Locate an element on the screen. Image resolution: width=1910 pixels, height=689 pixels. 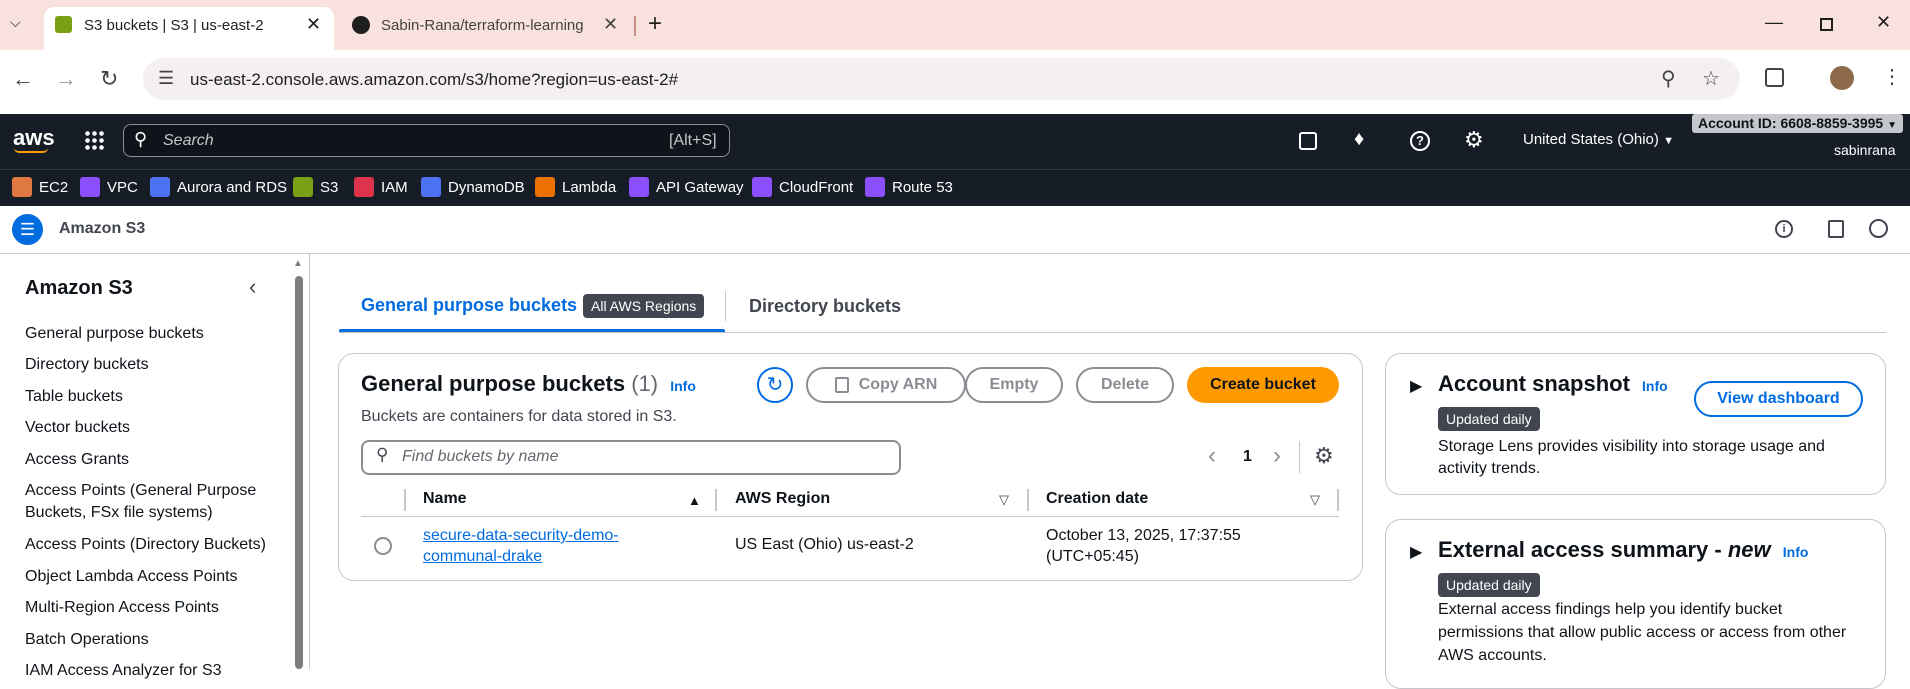
settings-gear-icon: ⚙ is located at coordinates (1474, 140).